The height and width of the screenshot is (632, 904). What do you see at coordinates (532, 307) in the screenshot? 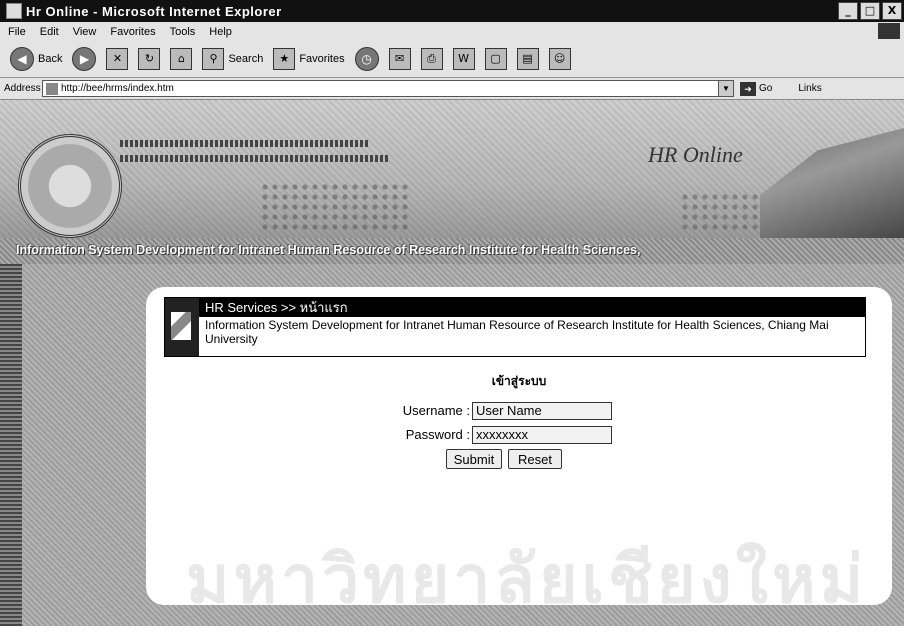
I see `service-title: HR Services >> หน้าแรก` at bounding box center [532, 307].